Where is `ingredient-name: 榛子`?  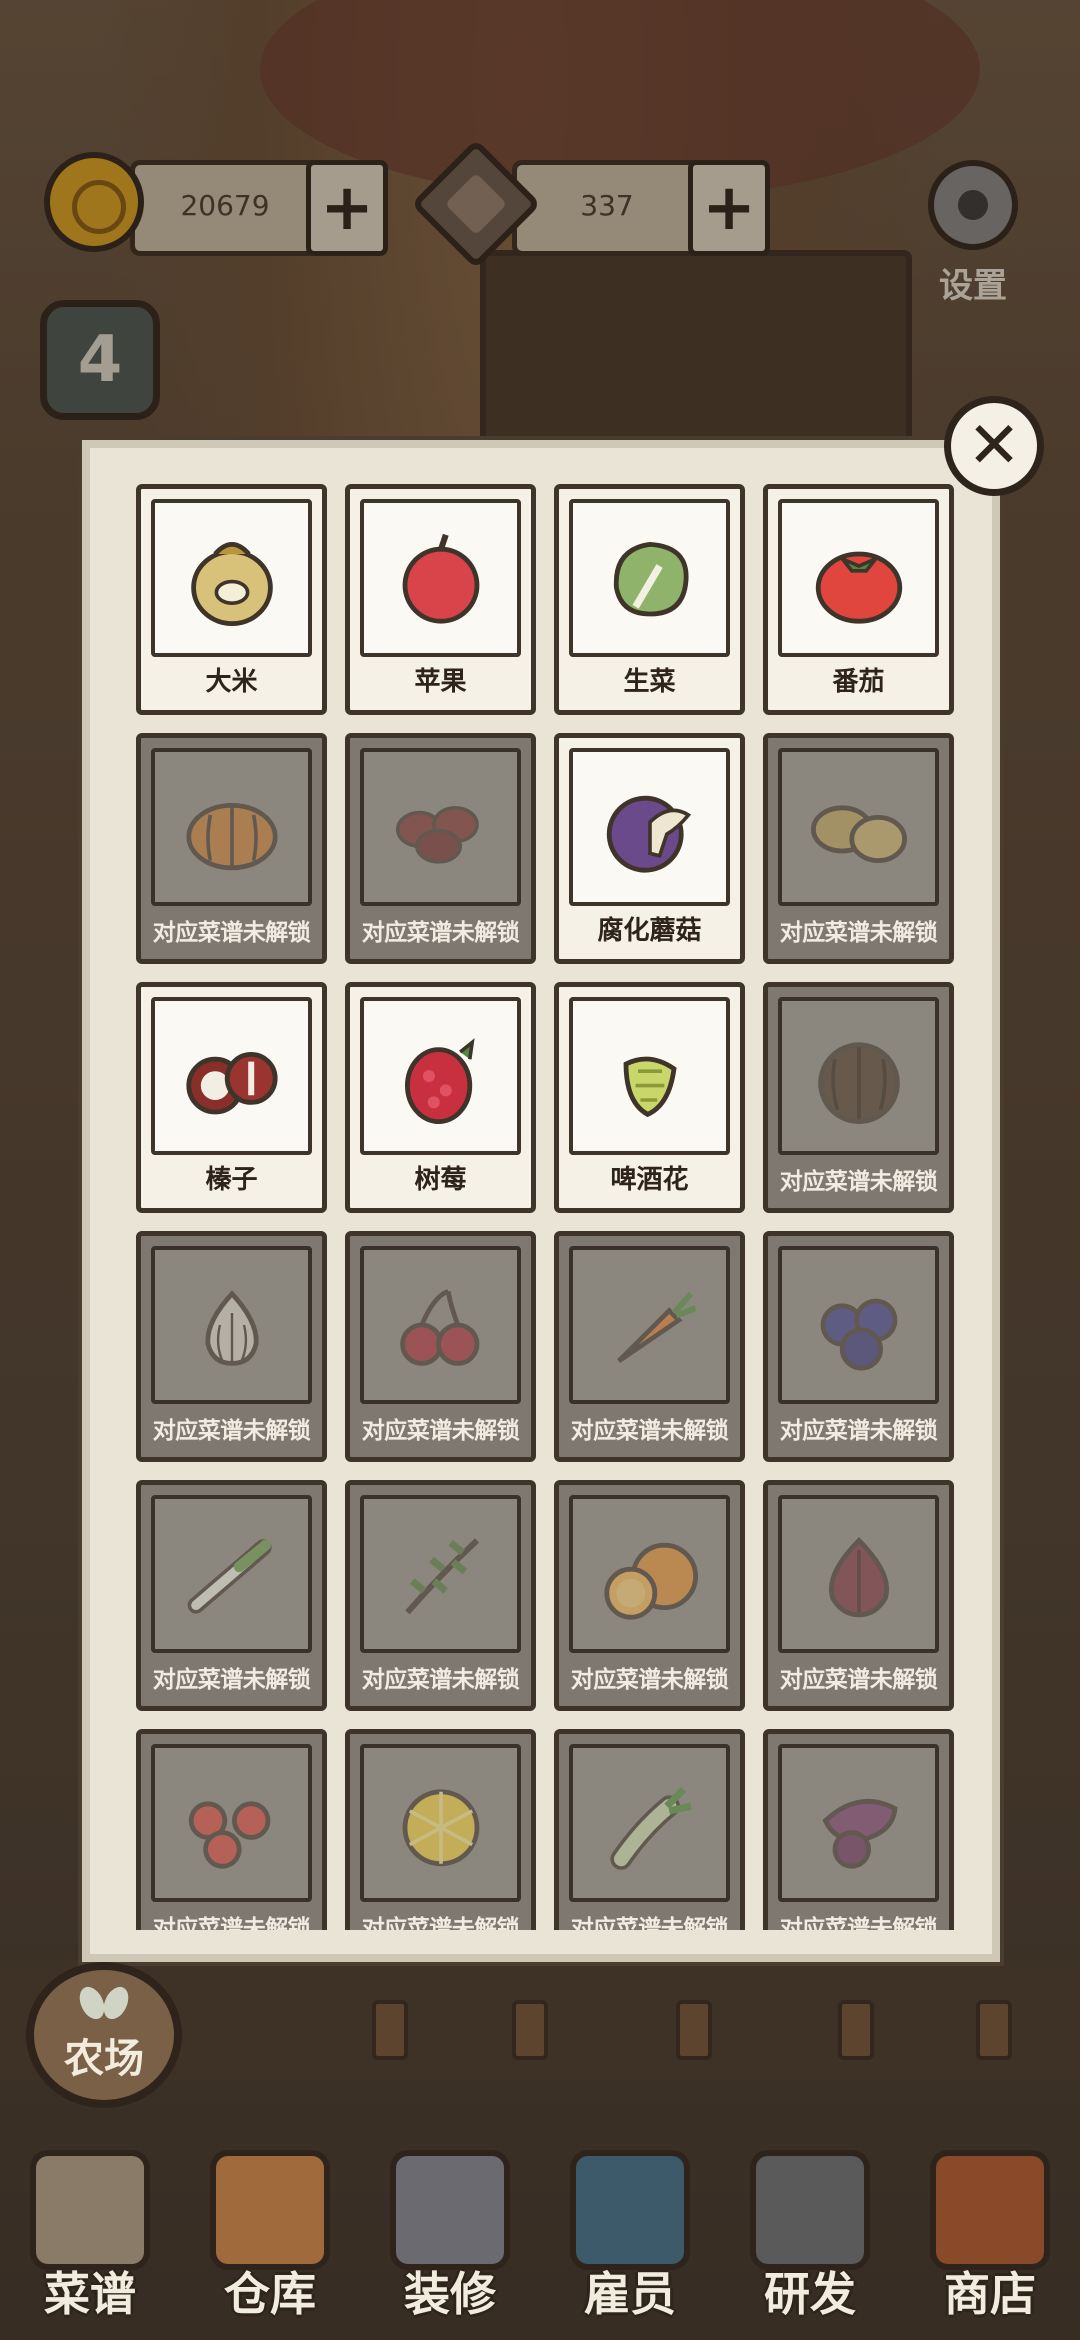
ingredient-name: 榛子 is located at coordinates (231, 1180).